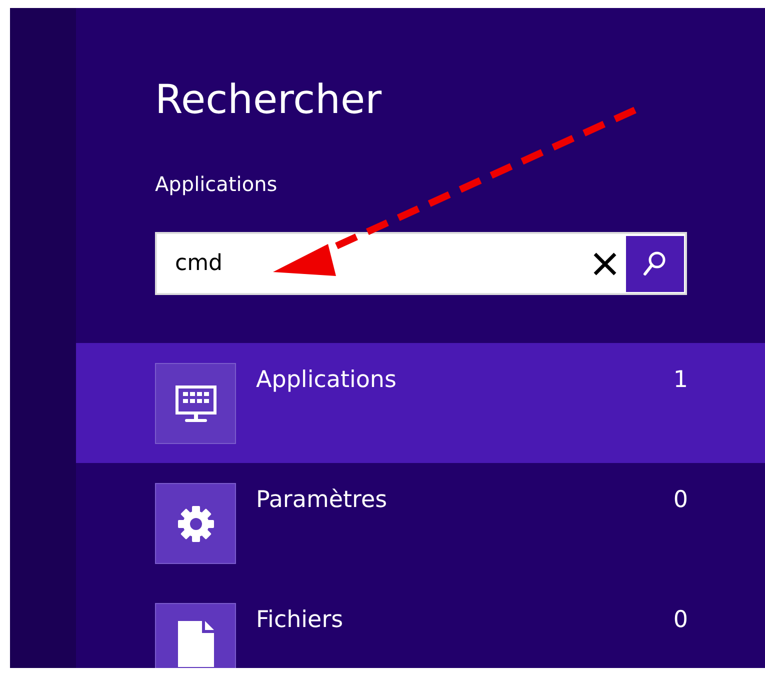 The image size is (765, 673). What do you see at coordinates (420, 625) in the screenshot?
I see `result-category: Fichiers 0` at bounding box center [420, 625].